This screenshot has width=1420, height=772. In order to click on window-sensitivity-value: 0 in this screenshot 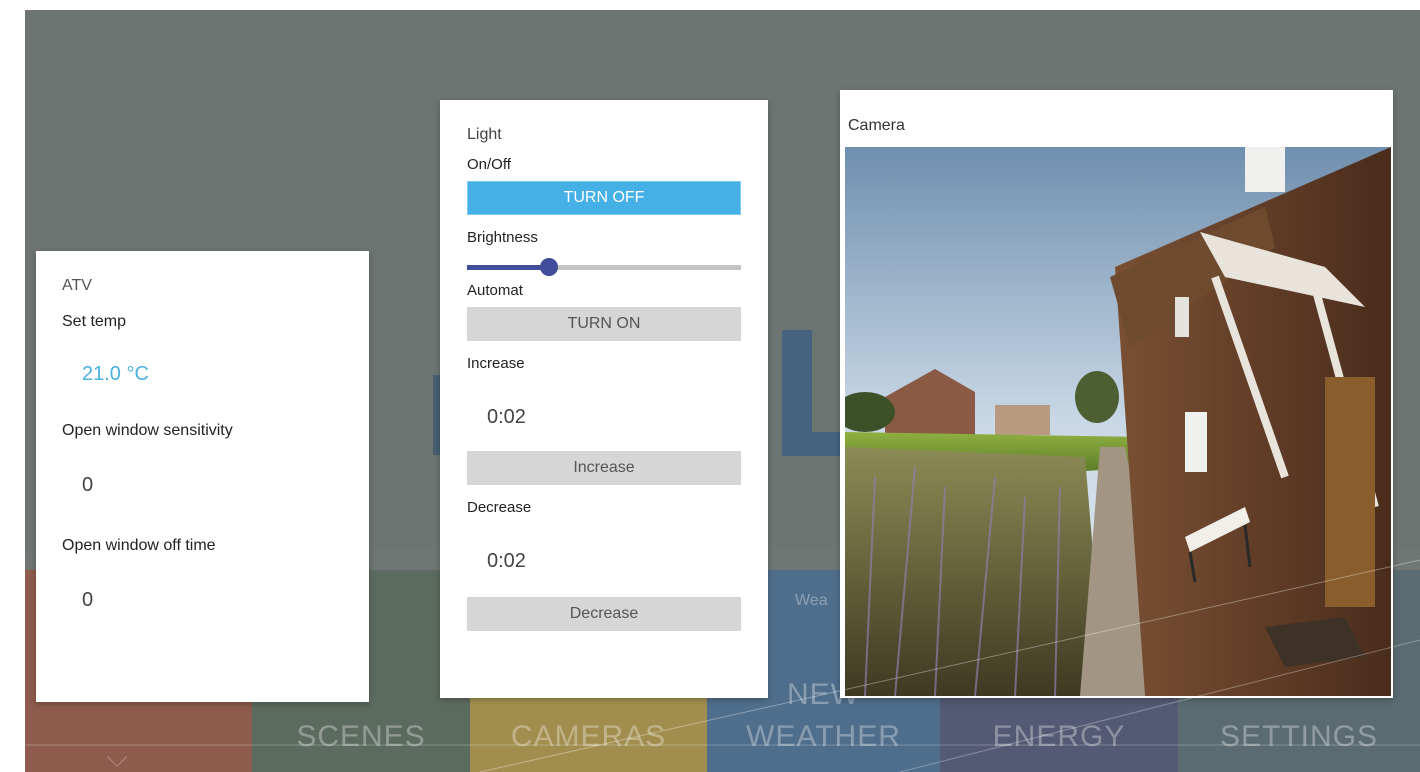, I will do `click(212, 485)`.